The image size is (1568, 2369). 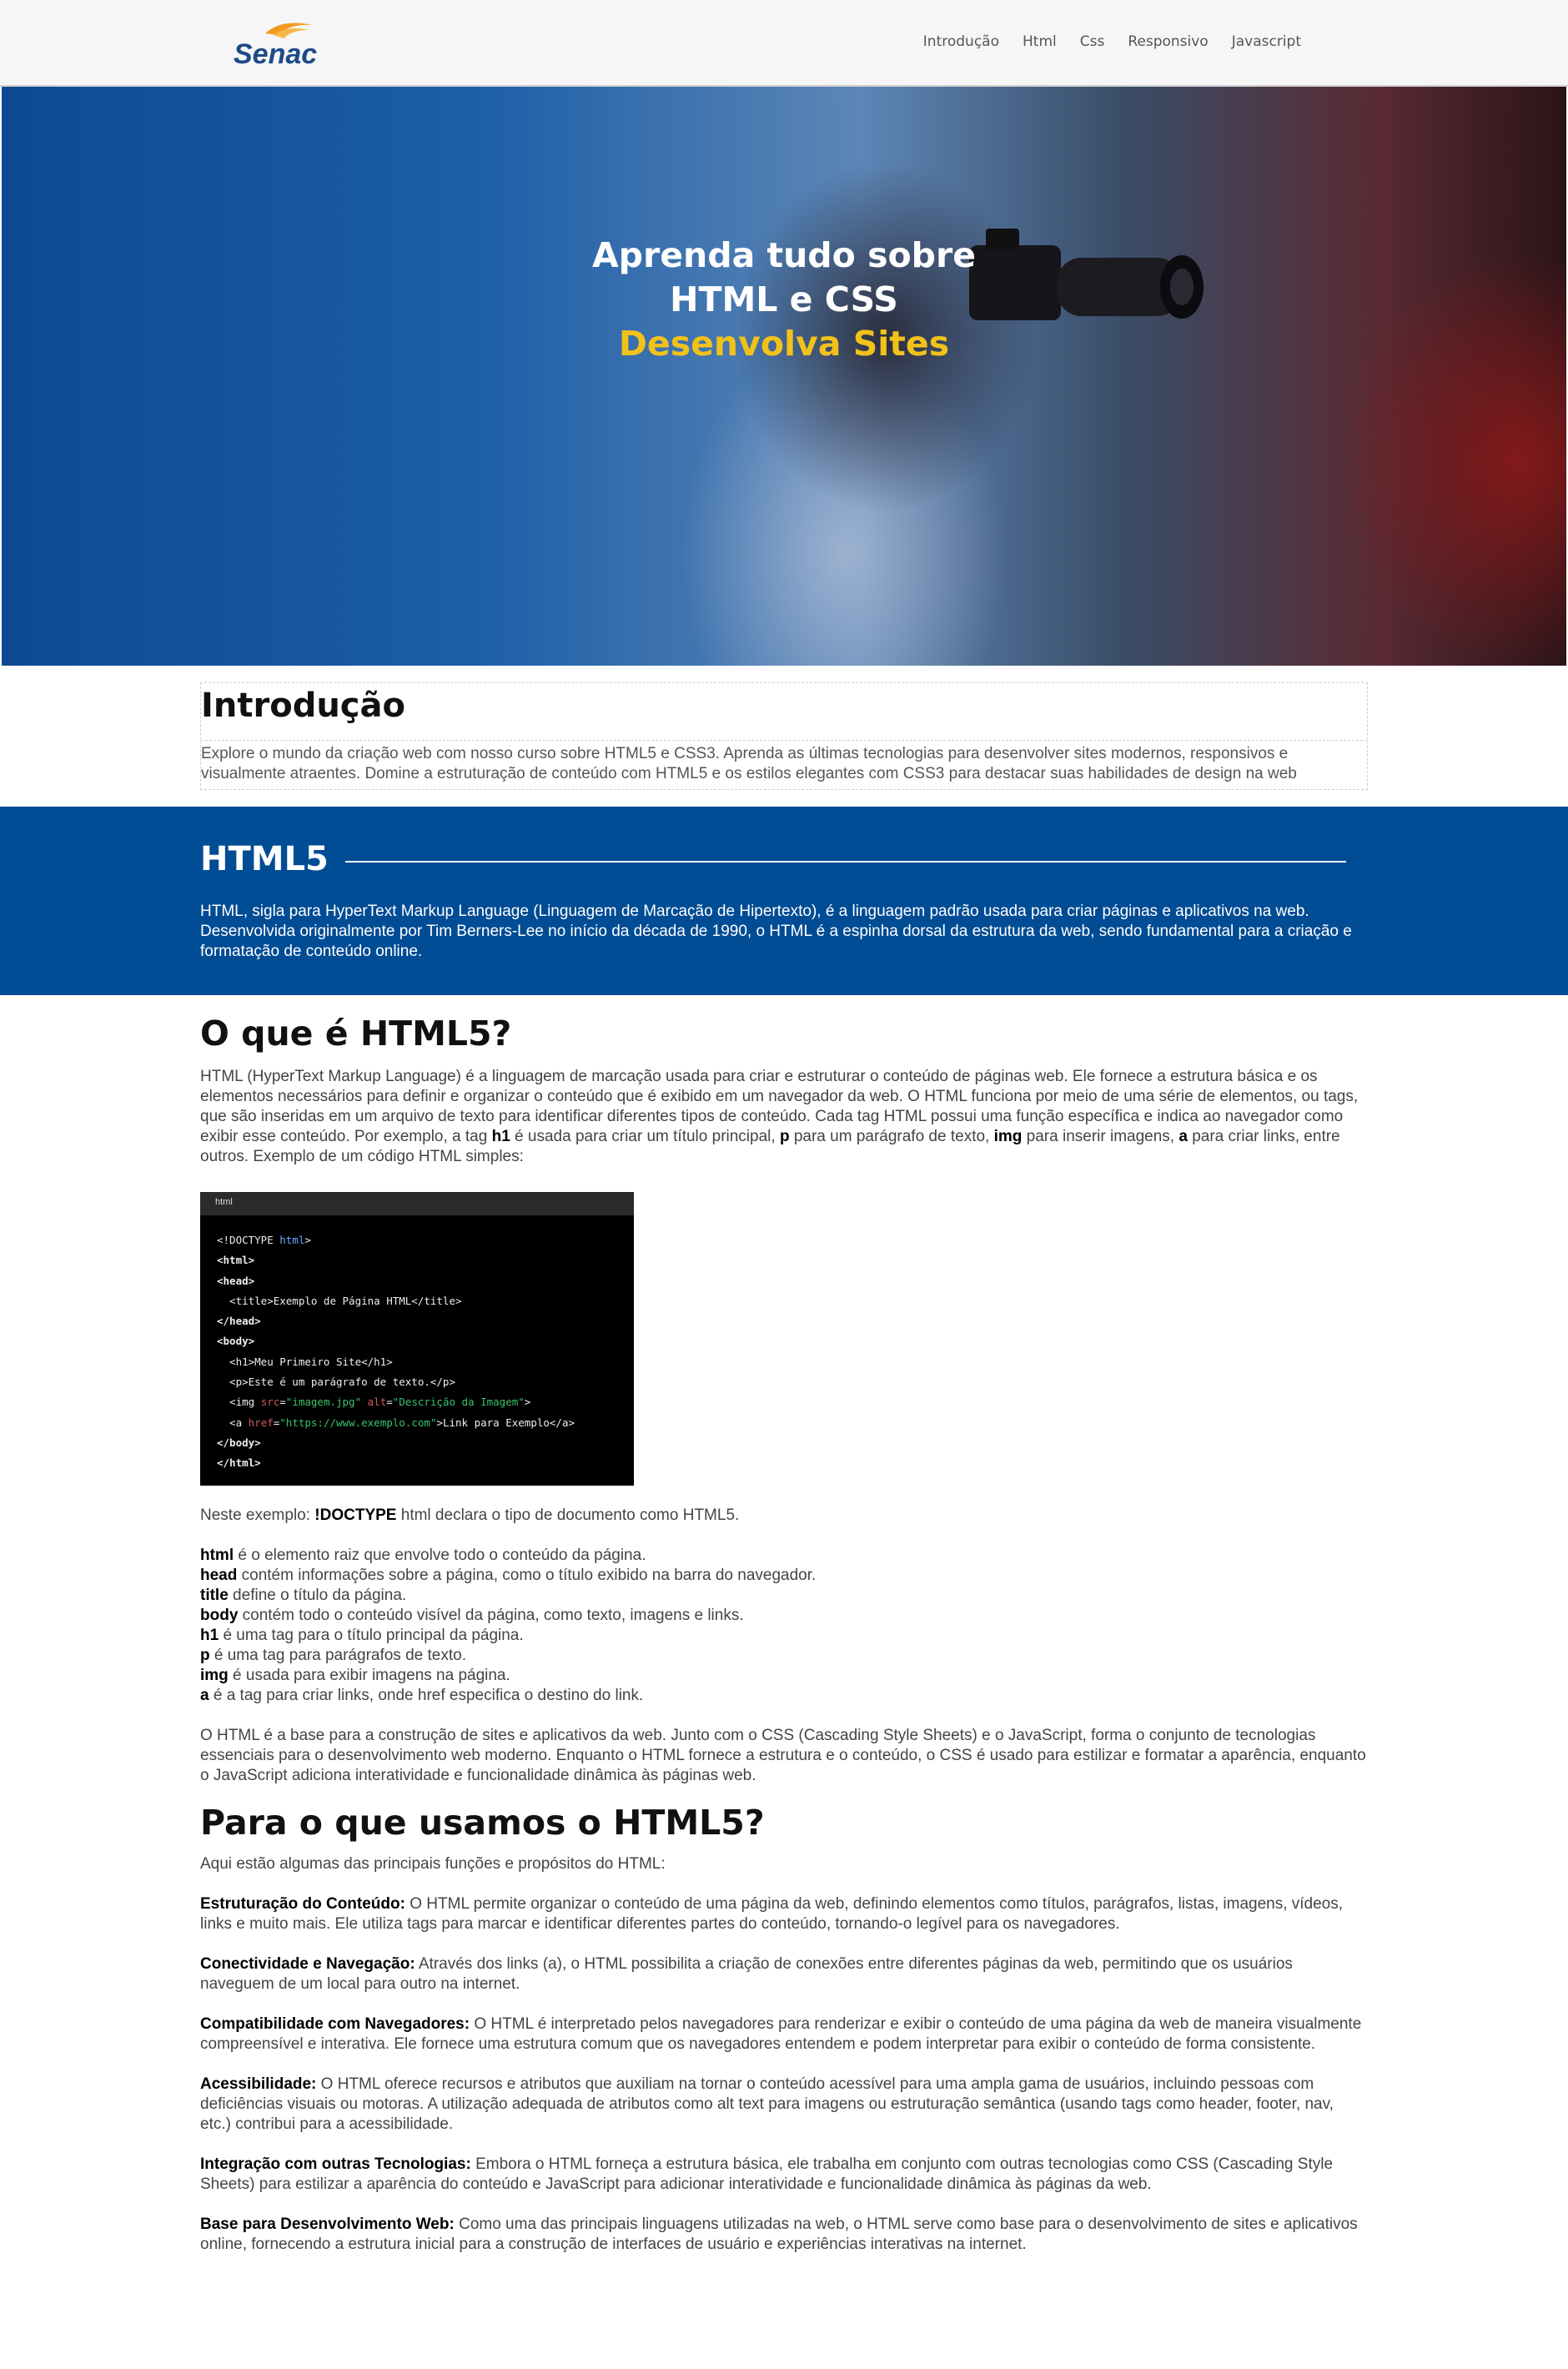 What do you see at coordinates (303, 1595) in the screenshot?
I see `definition-item: title define o título da página.` at bounding box center [303, 1595].